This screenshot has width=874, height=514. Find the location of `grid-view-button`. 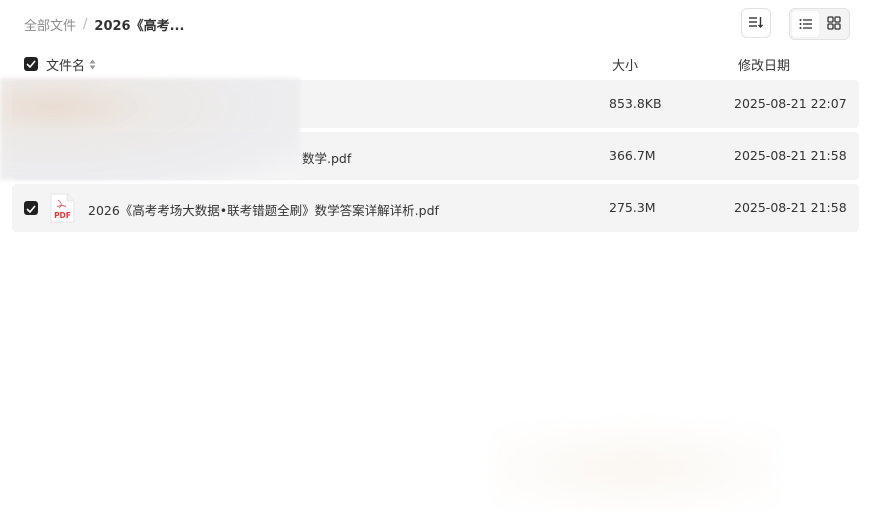

grid-view-button is located at coordinates (833, 24).